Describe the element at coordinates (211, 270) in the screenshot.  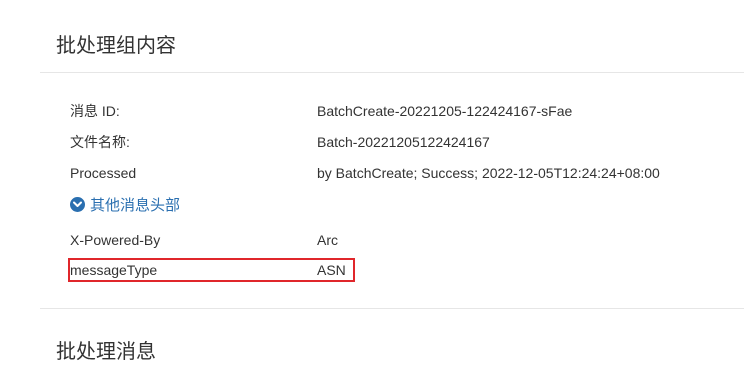
I see `message-type-highlight-box` at that location.